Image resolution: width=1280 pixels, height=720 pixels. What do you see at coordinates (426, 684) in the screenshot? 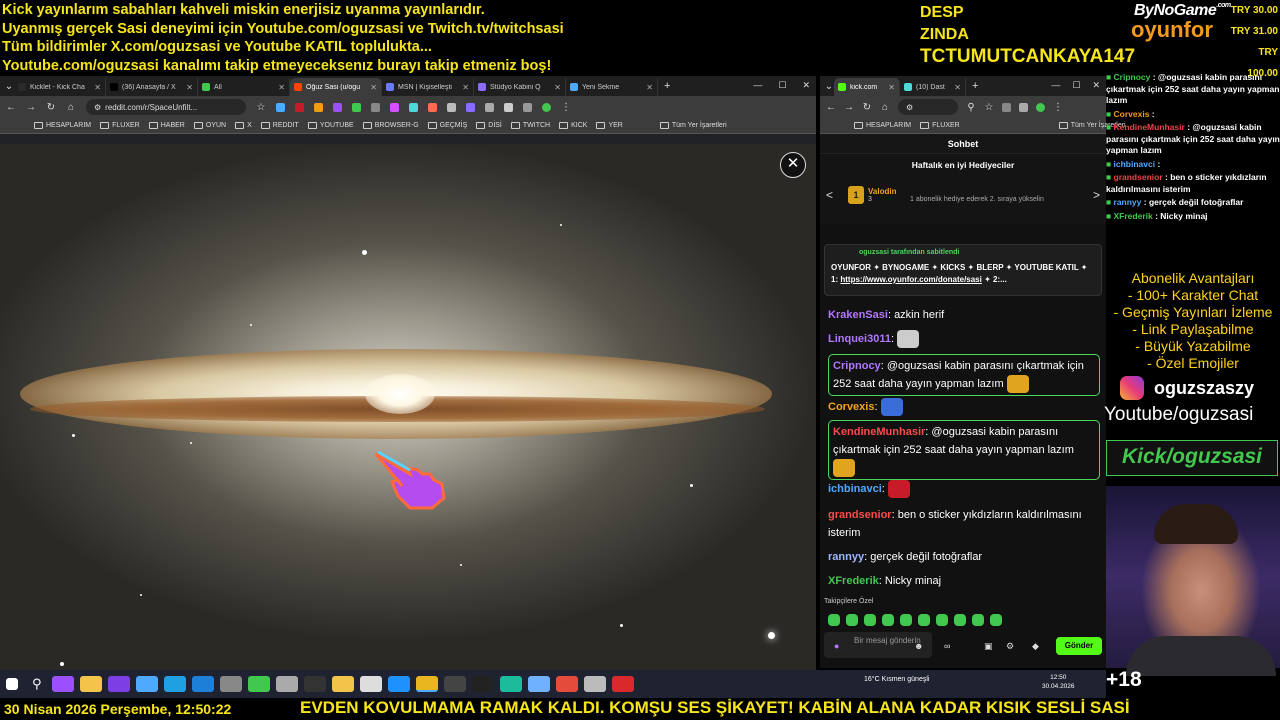
I see `chrome-icon` at bounding box center [426, 684].